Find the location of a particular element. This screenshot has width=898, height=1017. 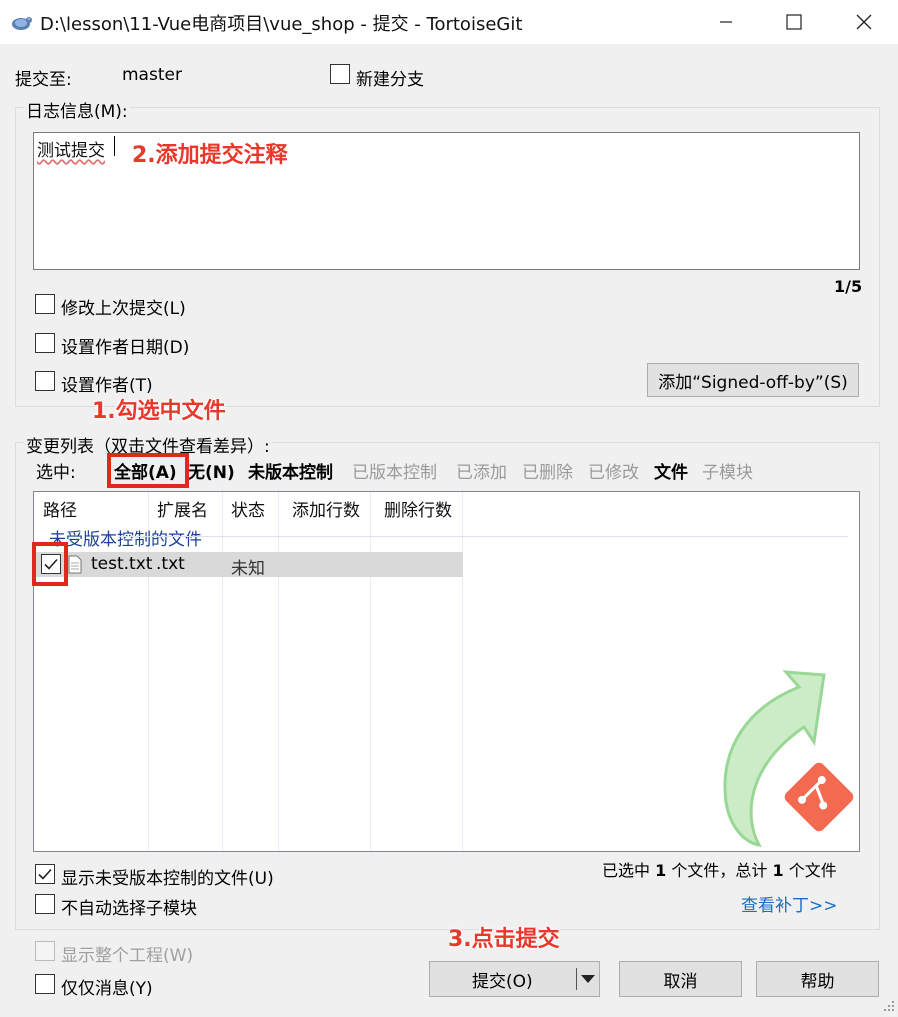

selection-summary: 已选中 1 个文件，总计 1 个文件 is located at coordinates (719, 869).